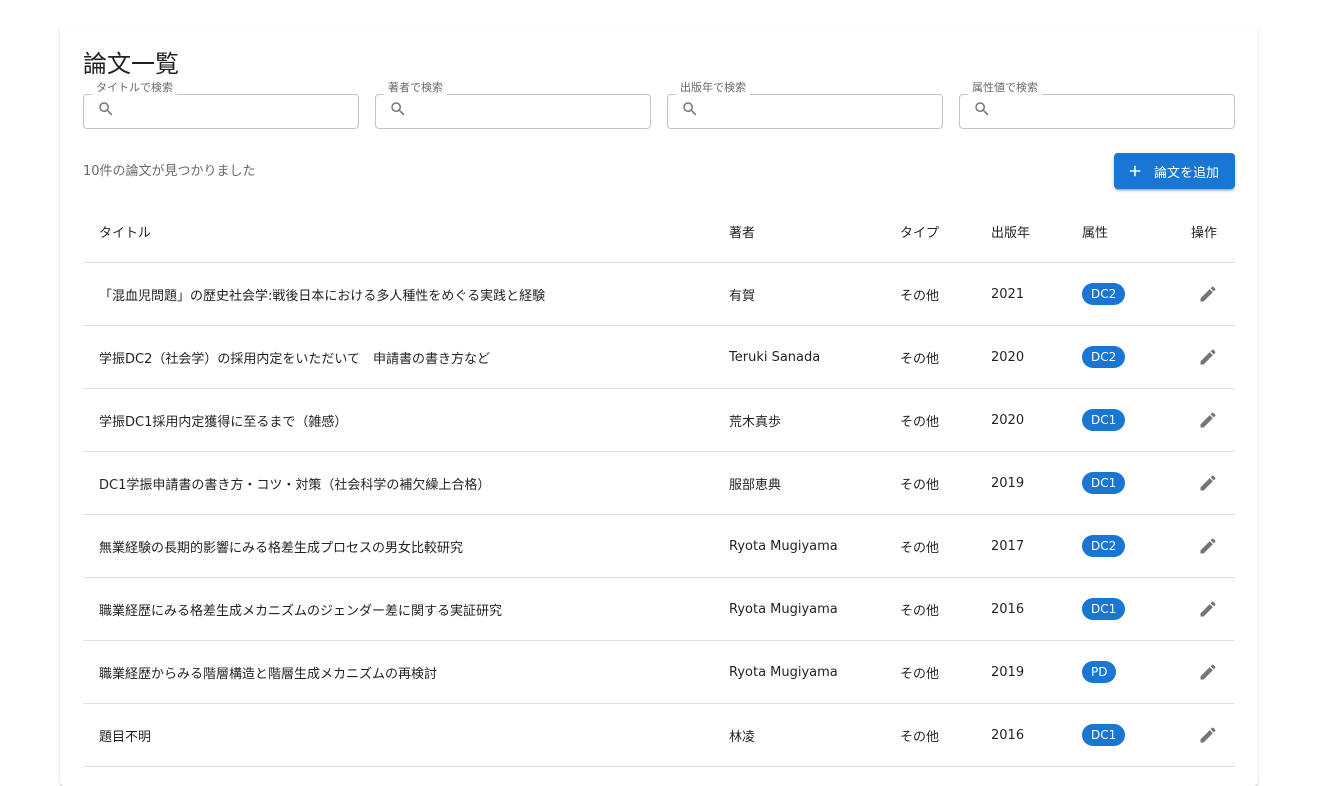 This screenshot has width=1332, height=786. Describe the element at coordinates (398, 231) in the screenshot. I see `header-title: タイトル` at that location.